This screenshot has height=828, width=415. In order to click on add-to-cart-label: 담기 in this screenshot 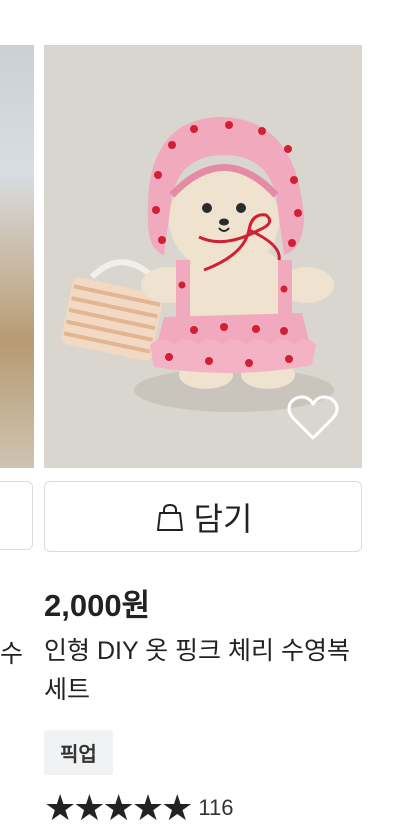, I will do `click(223, 518)`.